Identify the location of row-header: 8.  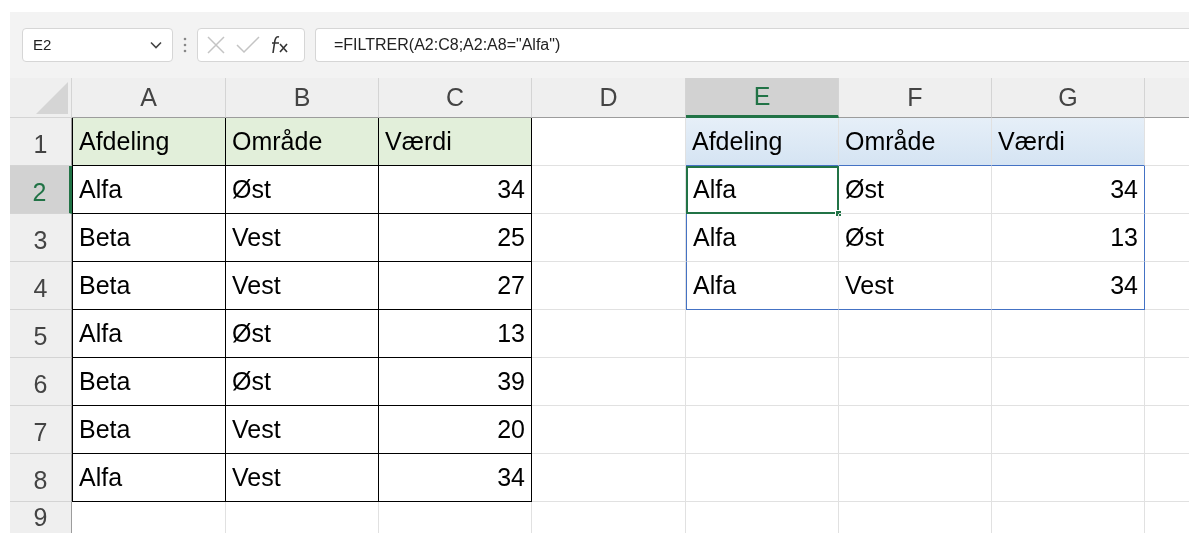
(41, 478).